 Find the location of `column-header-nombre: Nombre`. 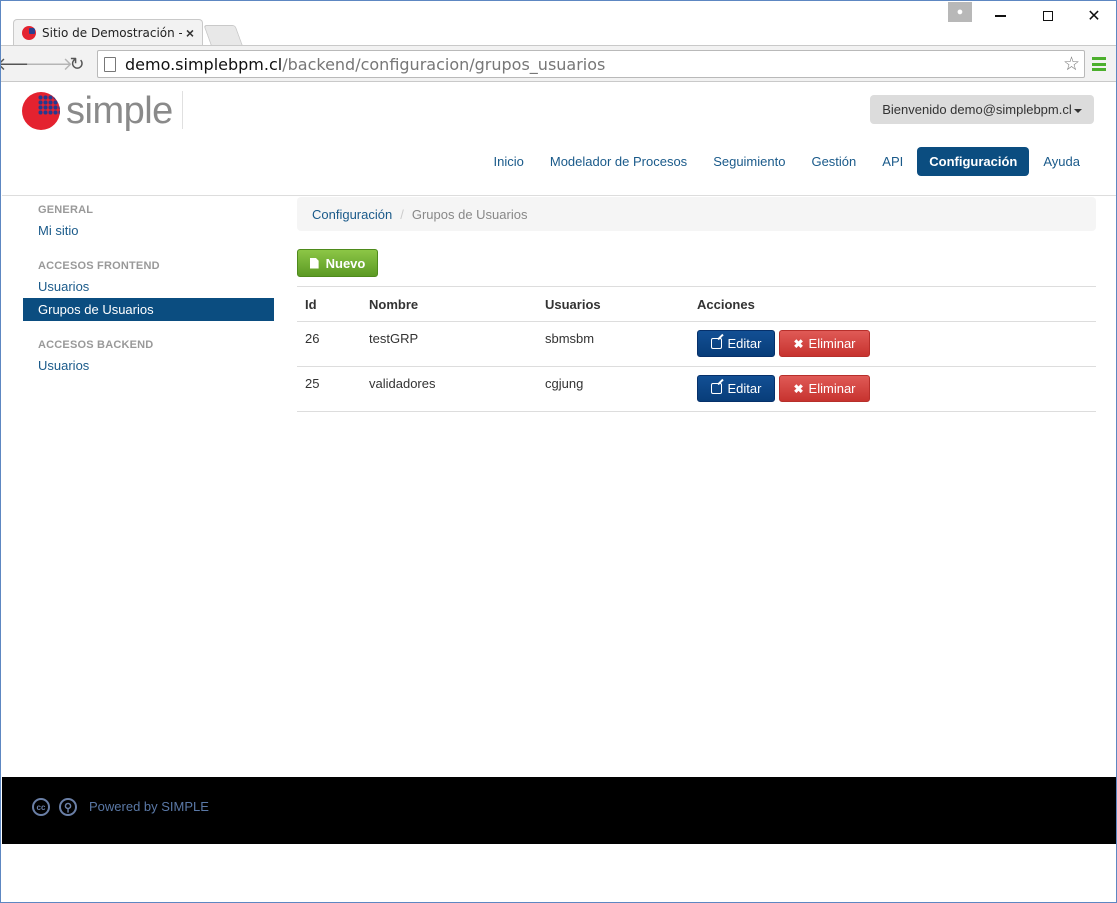

column-header-nombre: Nombre is located at coordinates (449, 304).